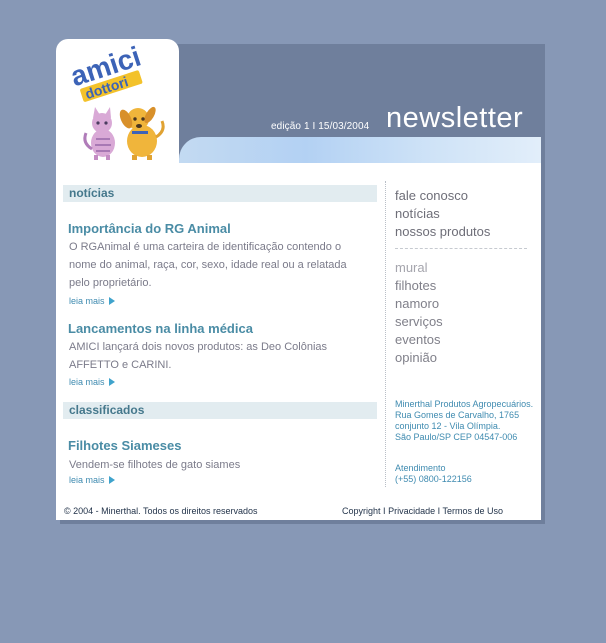 The width and height of the screenshot is (606, 643). I want to click on sidebar-section-mural: mural, so click(411, 267).